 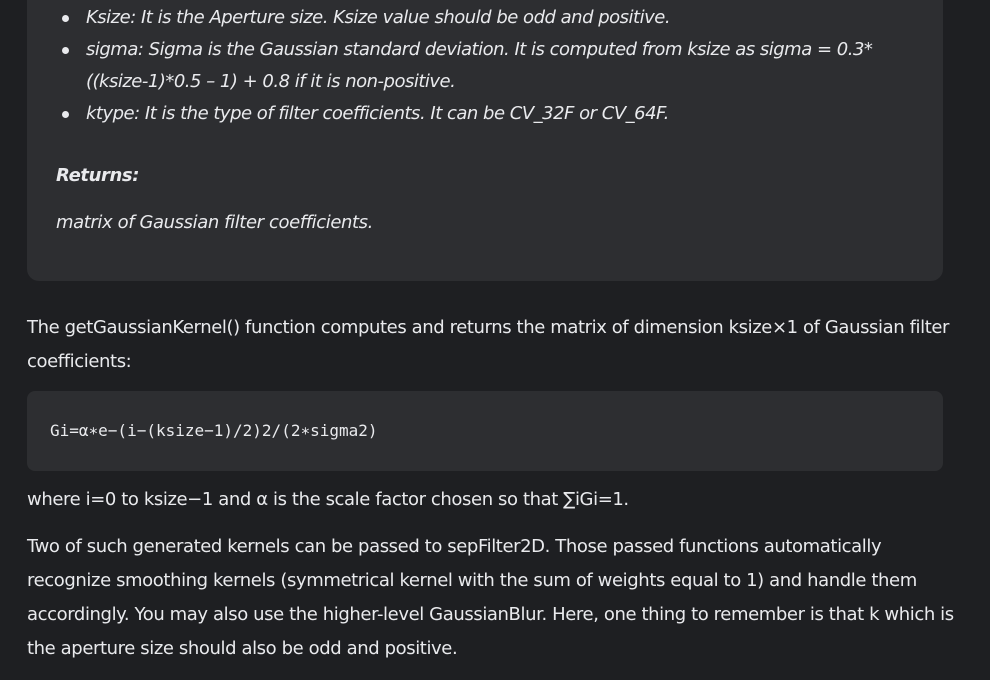 What do you see at coordinates (214, 430) in the screenshot?
I see `formula-text: Gi=α∗e−(i−(ksize−1)/2)2/(2∗sigma2)` at bounding box center [214, 430].